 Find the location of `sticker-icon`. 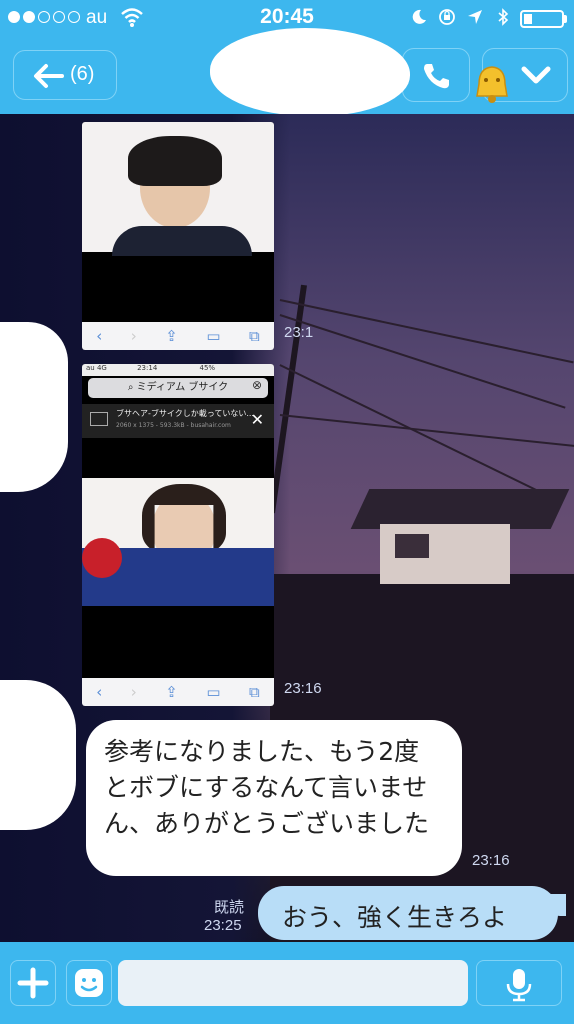

sticker-icon is located at coordinates (88, 982).